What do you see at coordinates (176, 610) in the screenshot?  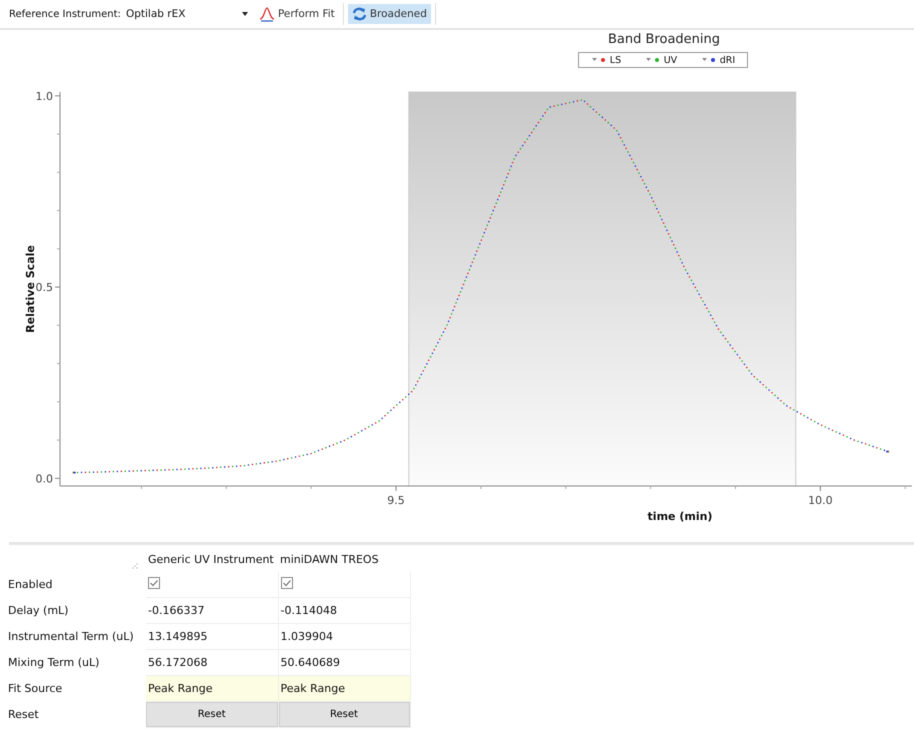 I see `table-cell: -0.166337` at bounding box center [176, 610].